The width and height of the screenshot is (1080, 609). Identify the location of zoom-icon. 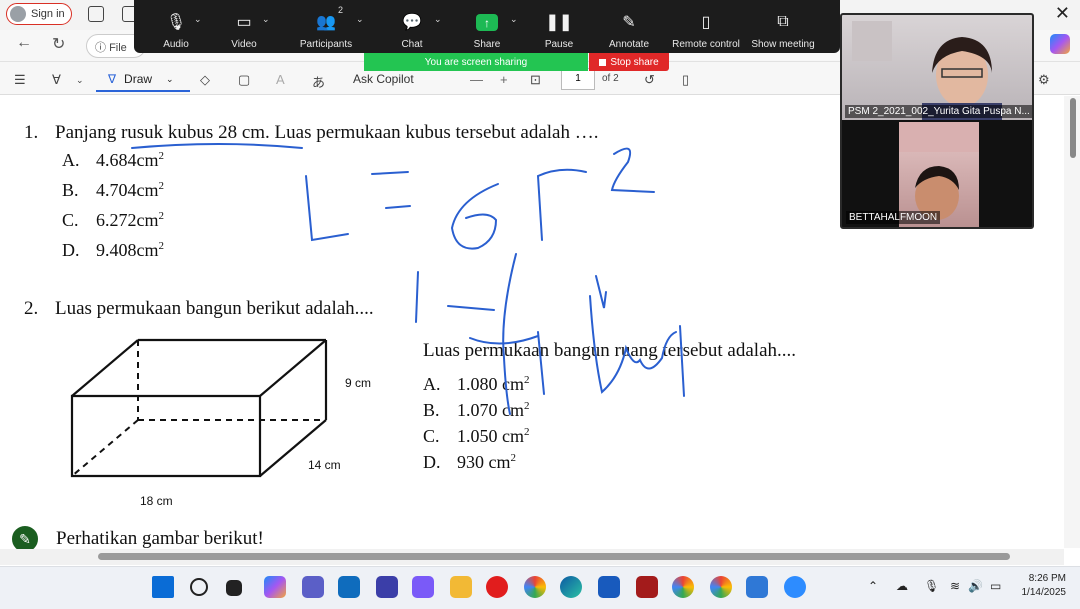
(795, 587).